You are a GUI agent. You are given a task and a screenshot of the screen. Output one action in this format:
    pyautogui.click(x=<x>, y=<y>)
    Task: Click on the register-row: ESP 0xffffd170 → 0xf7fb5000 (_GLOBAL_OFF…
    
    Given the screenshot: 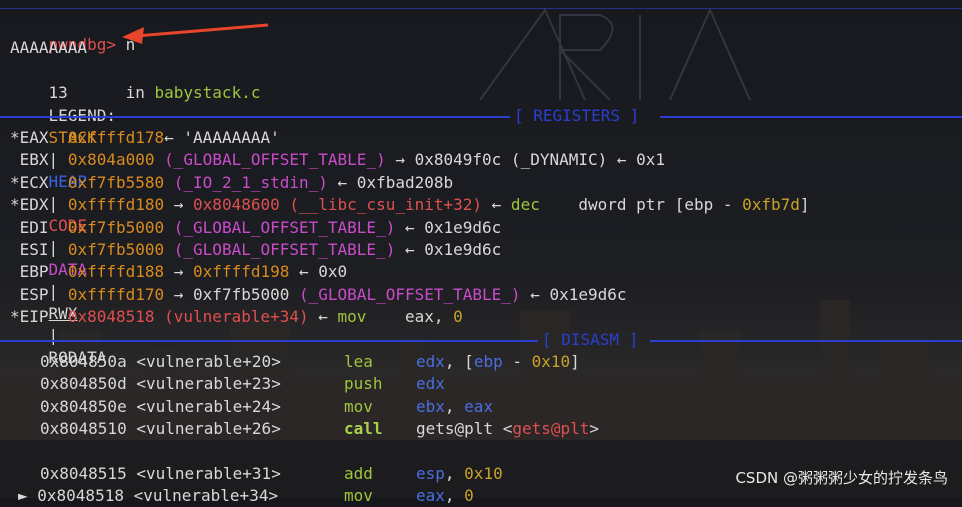 What is the action you would take?
    pyautogui.click(x=318, y=295)
    